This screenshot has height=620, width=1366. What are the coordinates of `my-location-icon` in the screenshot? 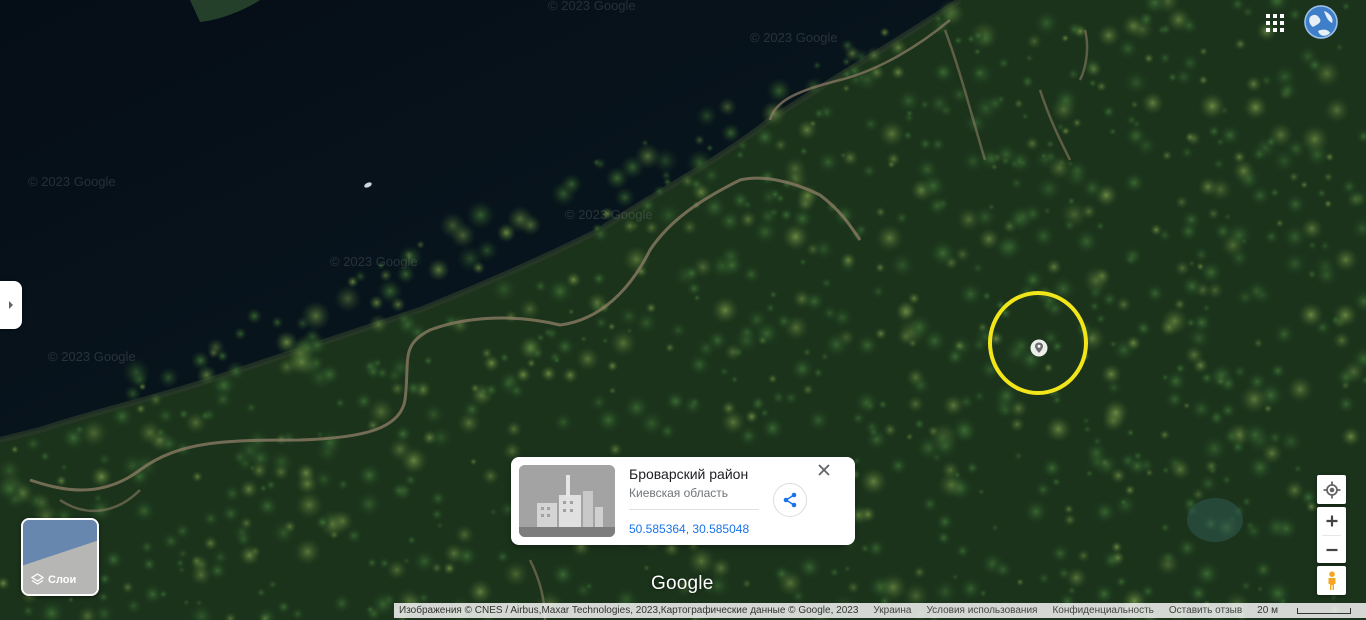 It's located at (1331, 489).